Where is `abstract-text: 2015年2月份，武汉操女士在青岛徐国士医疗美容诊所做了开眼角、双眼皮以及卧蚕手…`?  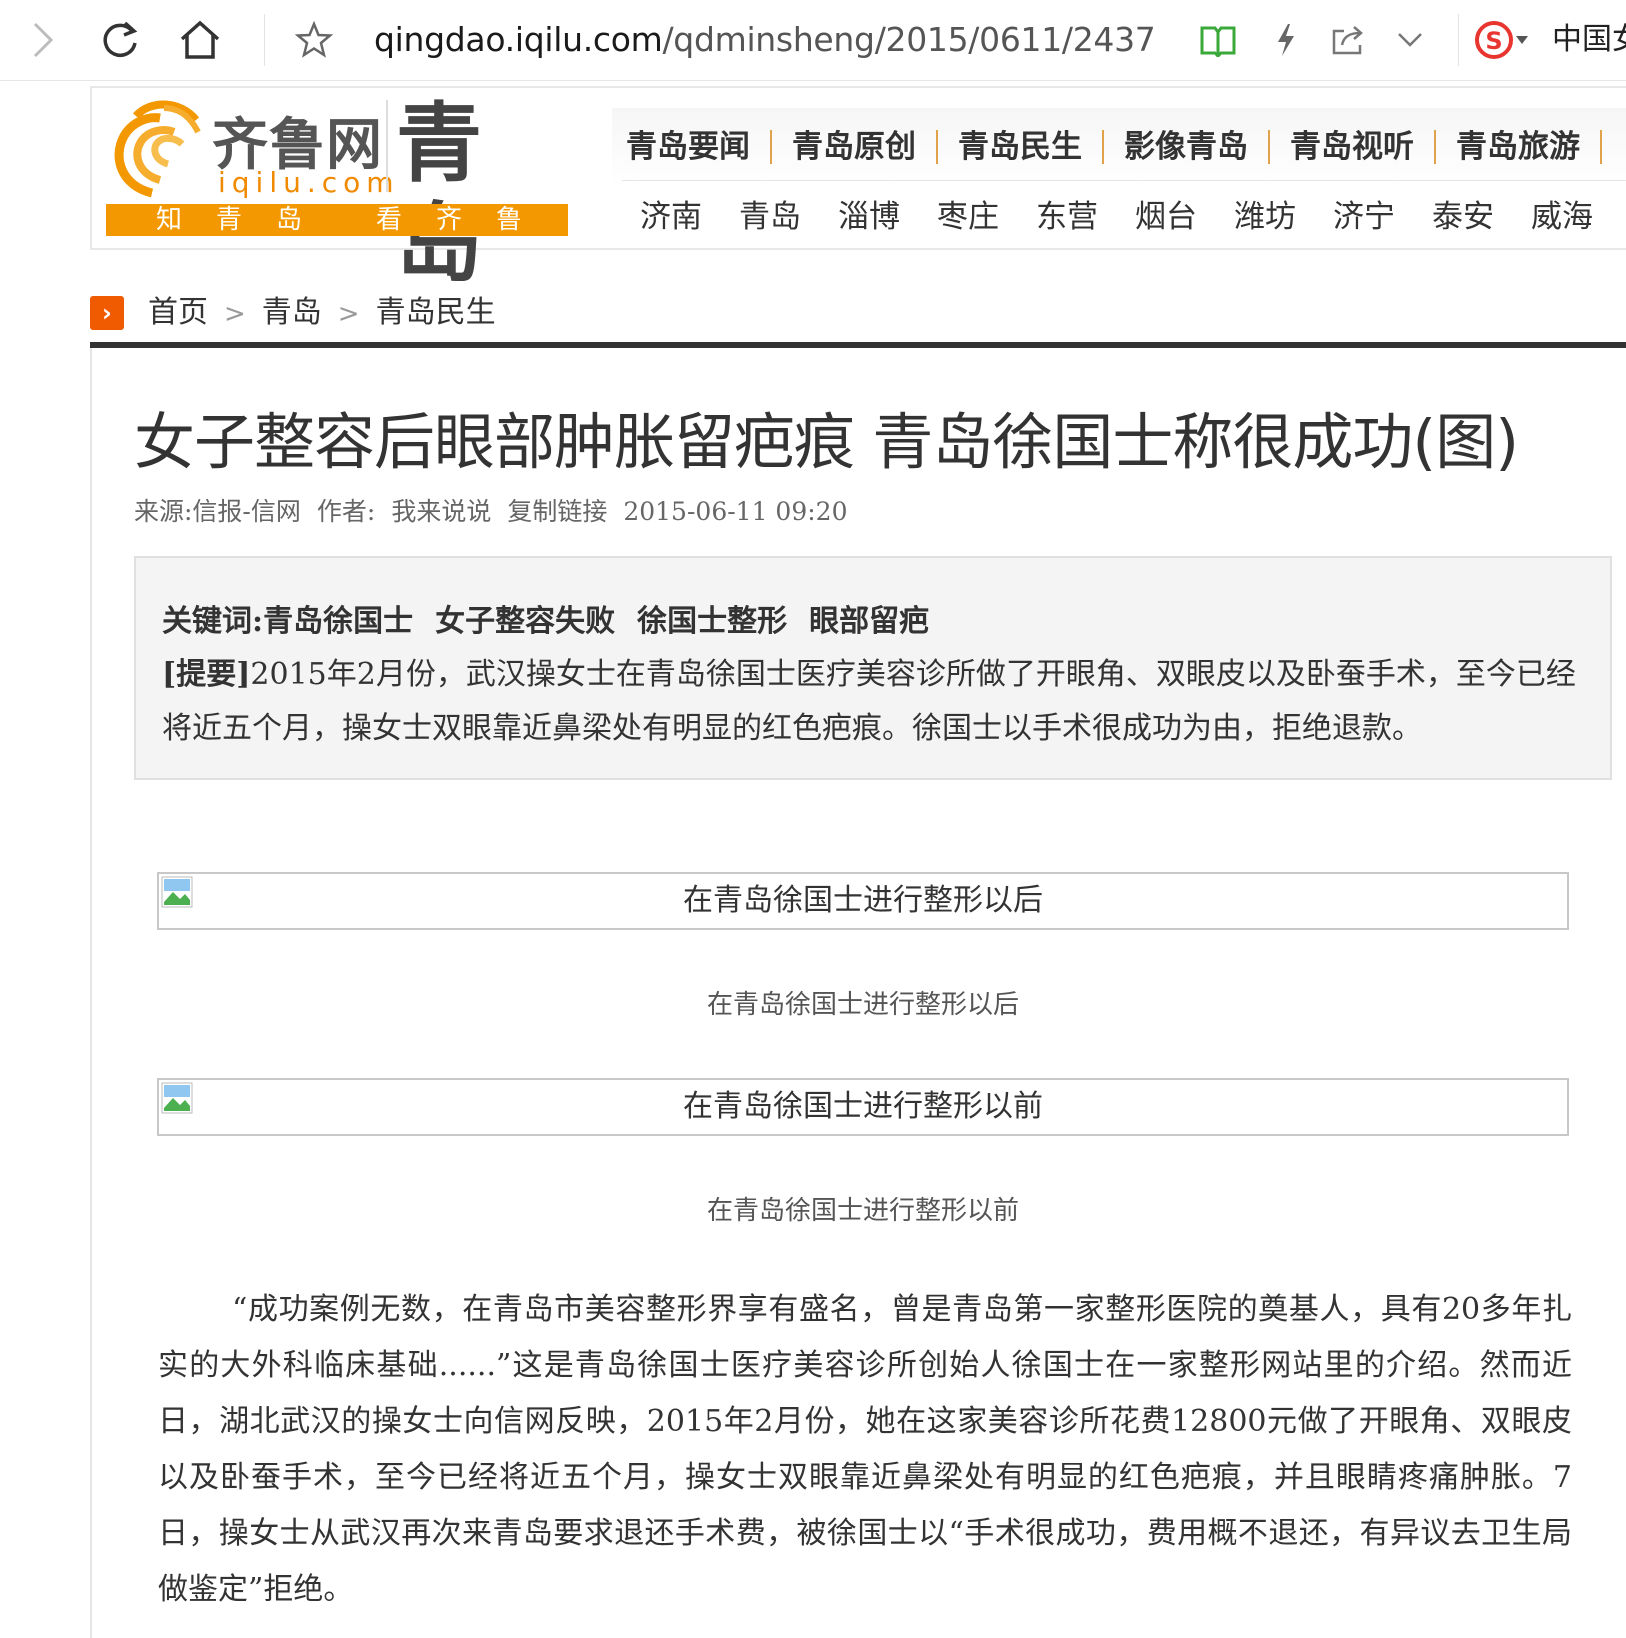 abstract-text: 2015年2月份，武汉操女士在青岛徐国士医疗美容诊所做了开眼角、双眼皮以及卧蚕手… is located at coordinates (869, 701).